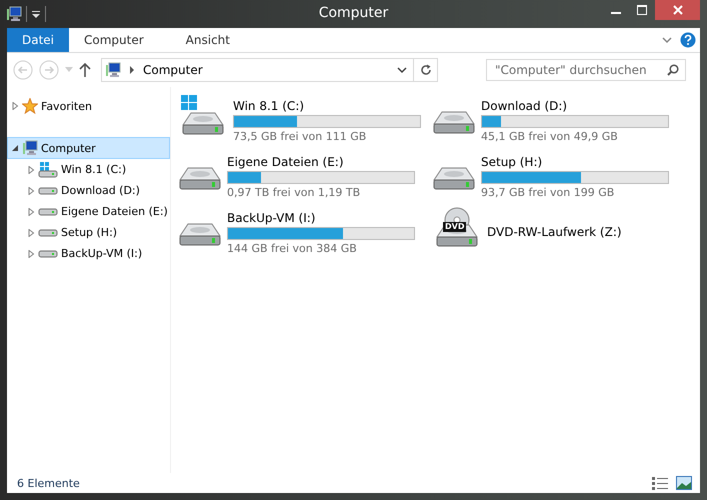  Describe the element at coordinates (402, 70) in the screenshot. I see `dropdown-icon` at that location.